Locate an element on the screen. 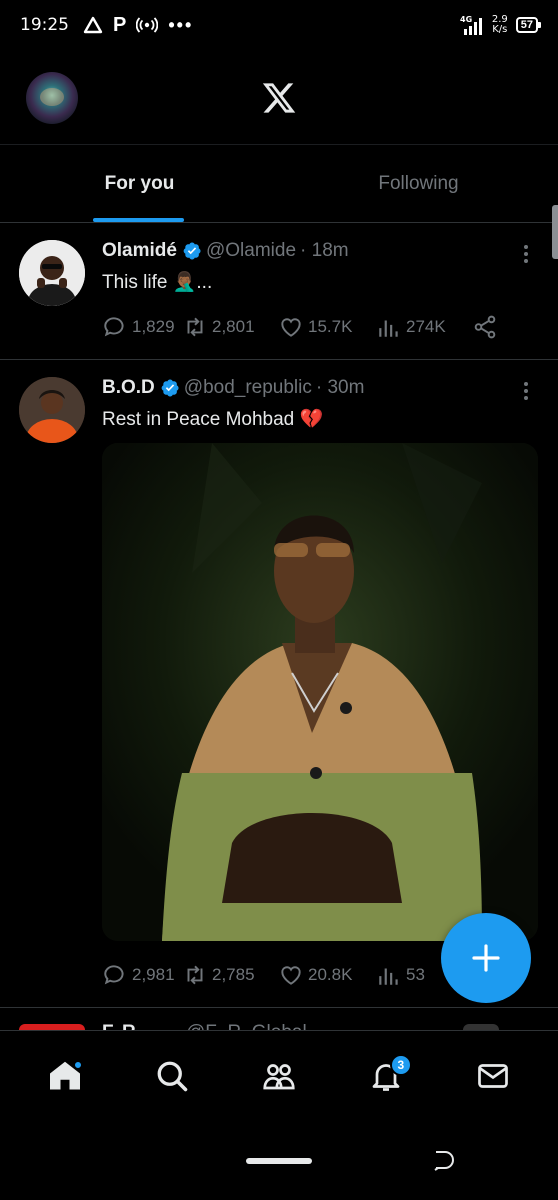 This screenshot has width=558, height=1200. top-header is located at coordinates (279, 97).